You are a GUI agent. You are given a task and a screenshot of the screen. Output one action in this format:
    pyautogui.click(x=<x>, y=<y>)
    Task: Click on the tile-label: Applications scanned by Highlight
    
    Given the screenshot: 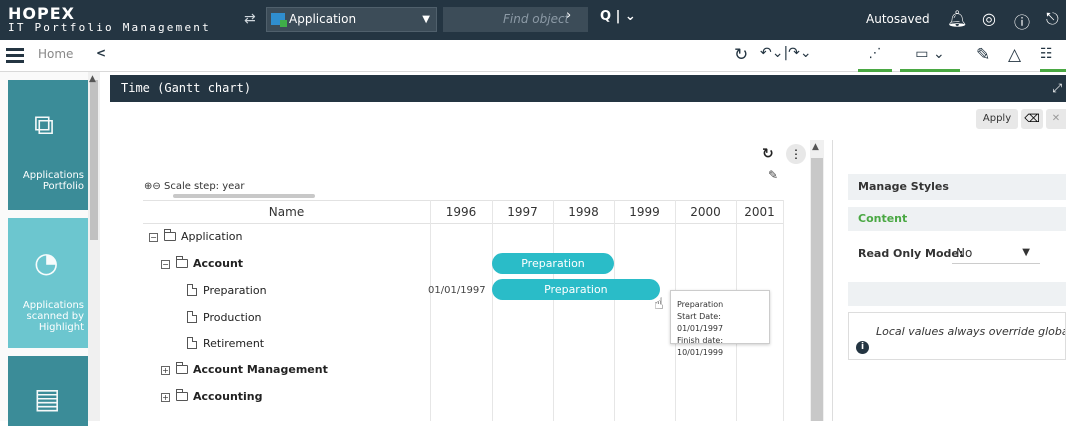 What is the action you would take?
    pyautogui.click(x=53, y=316)
    